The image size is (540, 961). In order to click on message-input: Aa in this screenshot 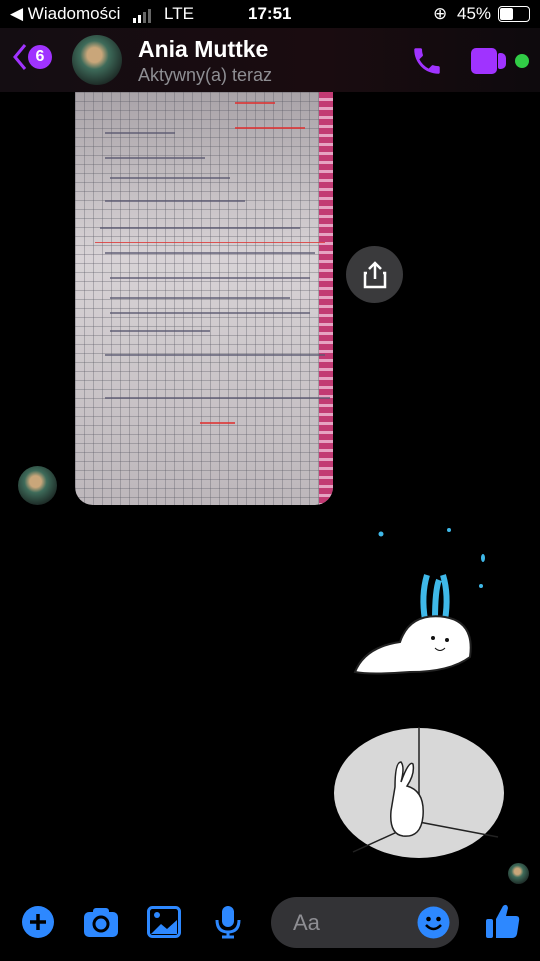, I will do `click(365, 922)`.